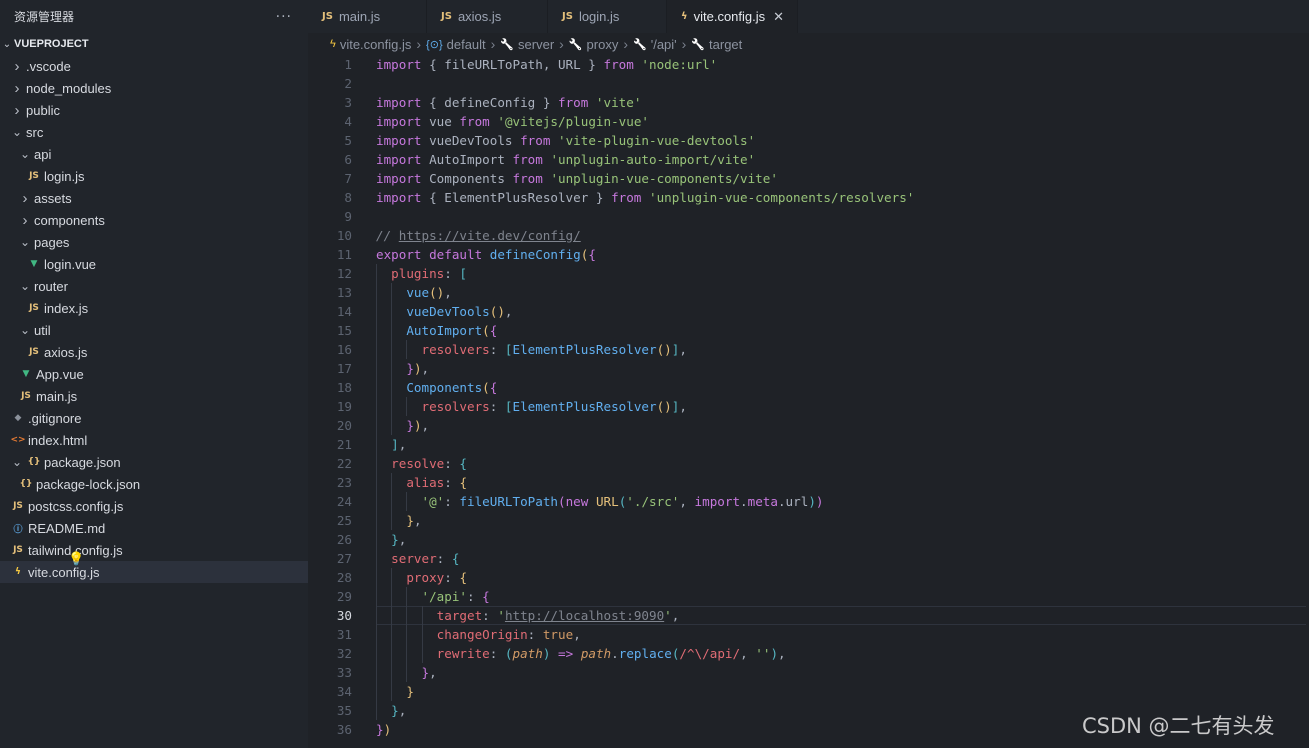  Describe the element at coordinates (76, 559) in the screenshot. I see `lightbulb-icon: 💡` at that location.